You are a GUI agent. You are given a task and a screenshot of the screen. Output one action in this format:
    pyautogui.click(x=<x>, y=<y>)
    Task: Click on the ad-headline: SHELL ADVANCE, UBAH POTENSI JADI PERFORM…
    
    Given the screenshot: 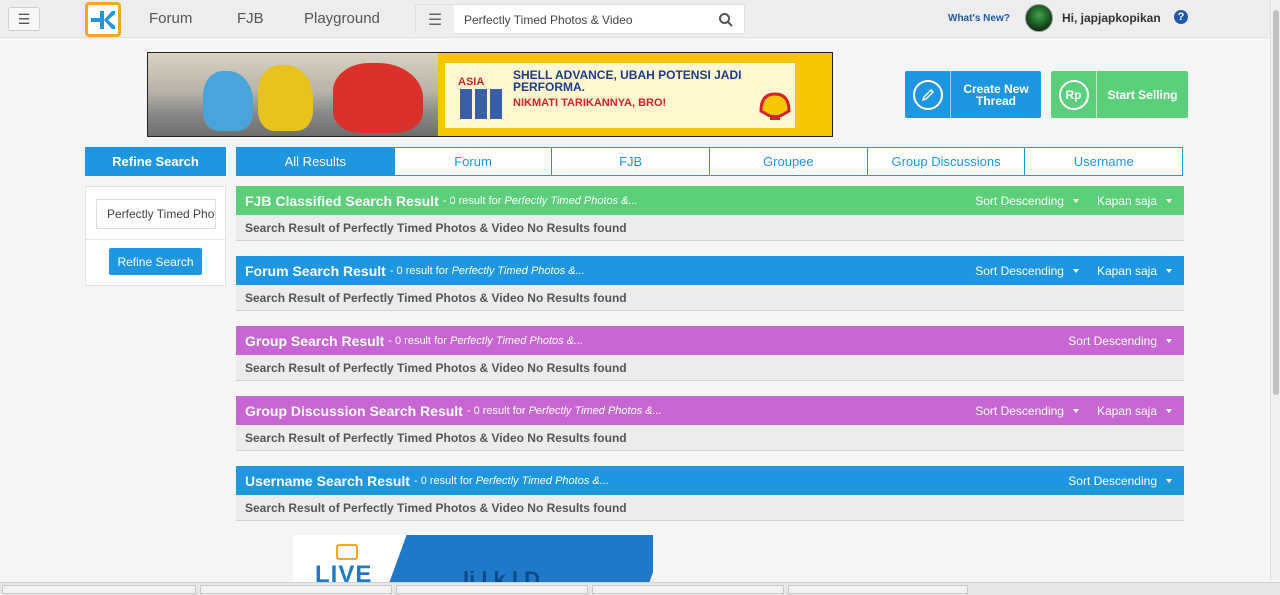 What is the action you would take?
    pyautogui.click(x=627, y=81)
    